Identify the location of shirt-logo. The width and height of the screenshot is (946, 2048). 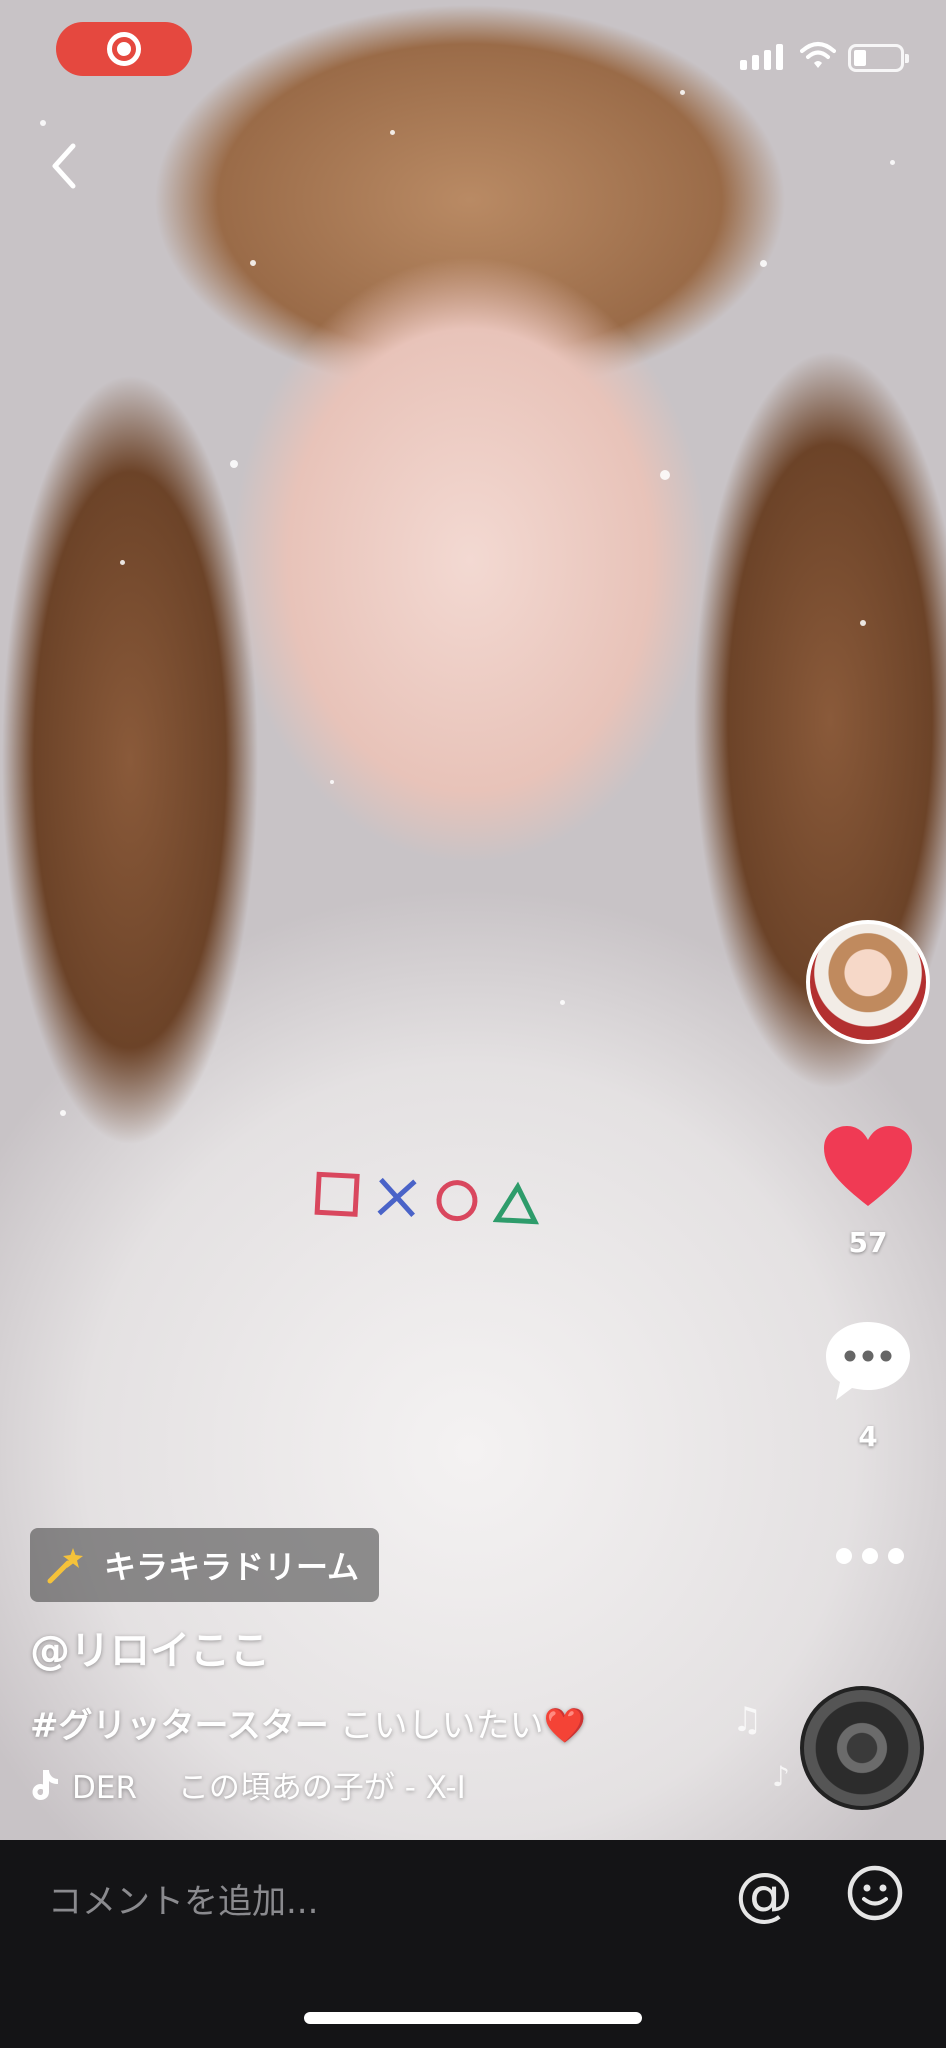
(427, 1199).